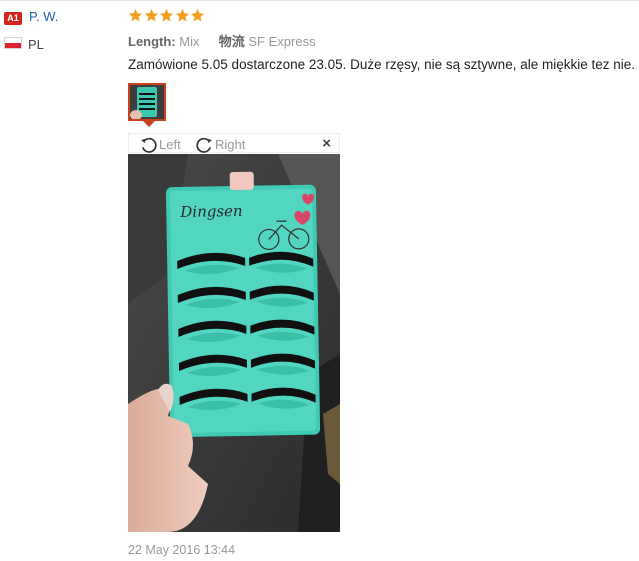  I want to click on rotate-left-icon, so click(149, 145).